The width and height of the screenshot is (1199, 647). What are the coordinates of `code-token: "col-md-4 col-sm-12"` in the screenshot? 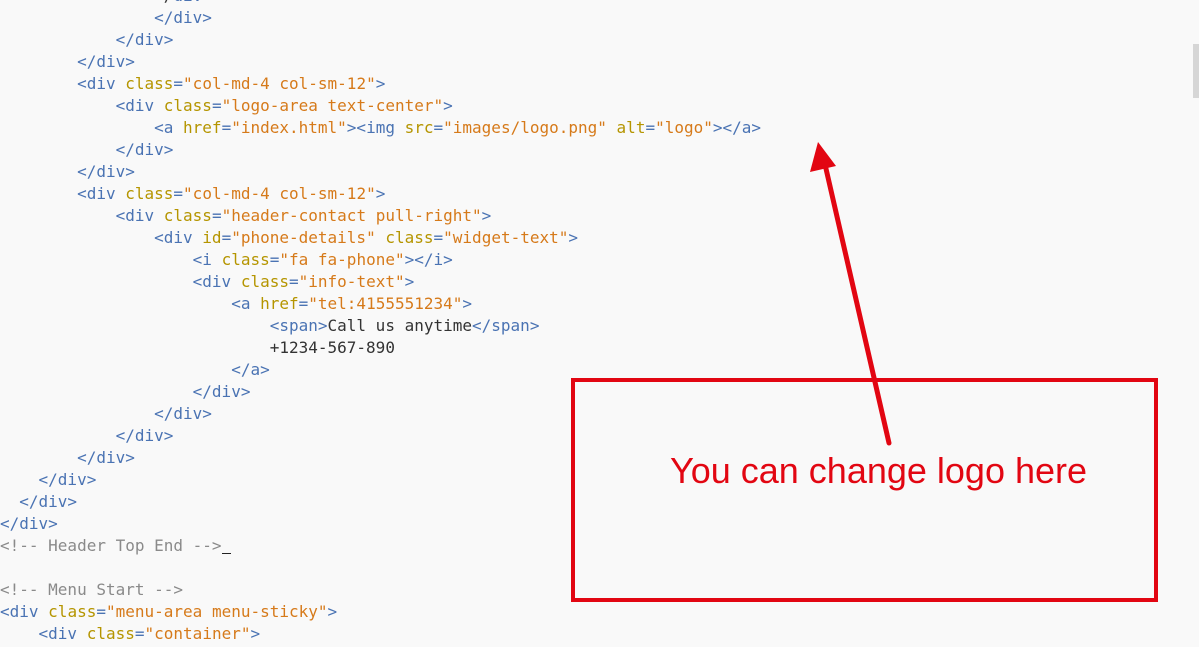 It's located at (279, 83).